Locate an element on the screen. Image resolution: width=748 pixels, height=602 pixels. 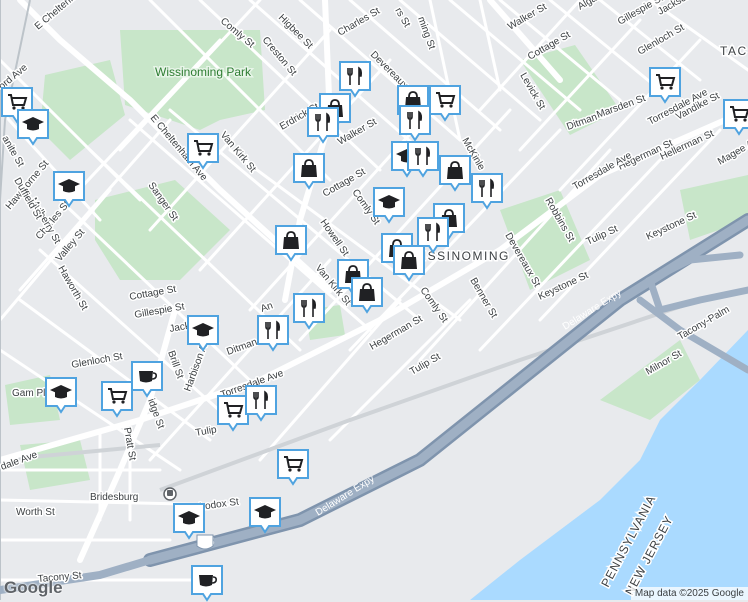
train-station-icon is located at coordinates (170, 494).